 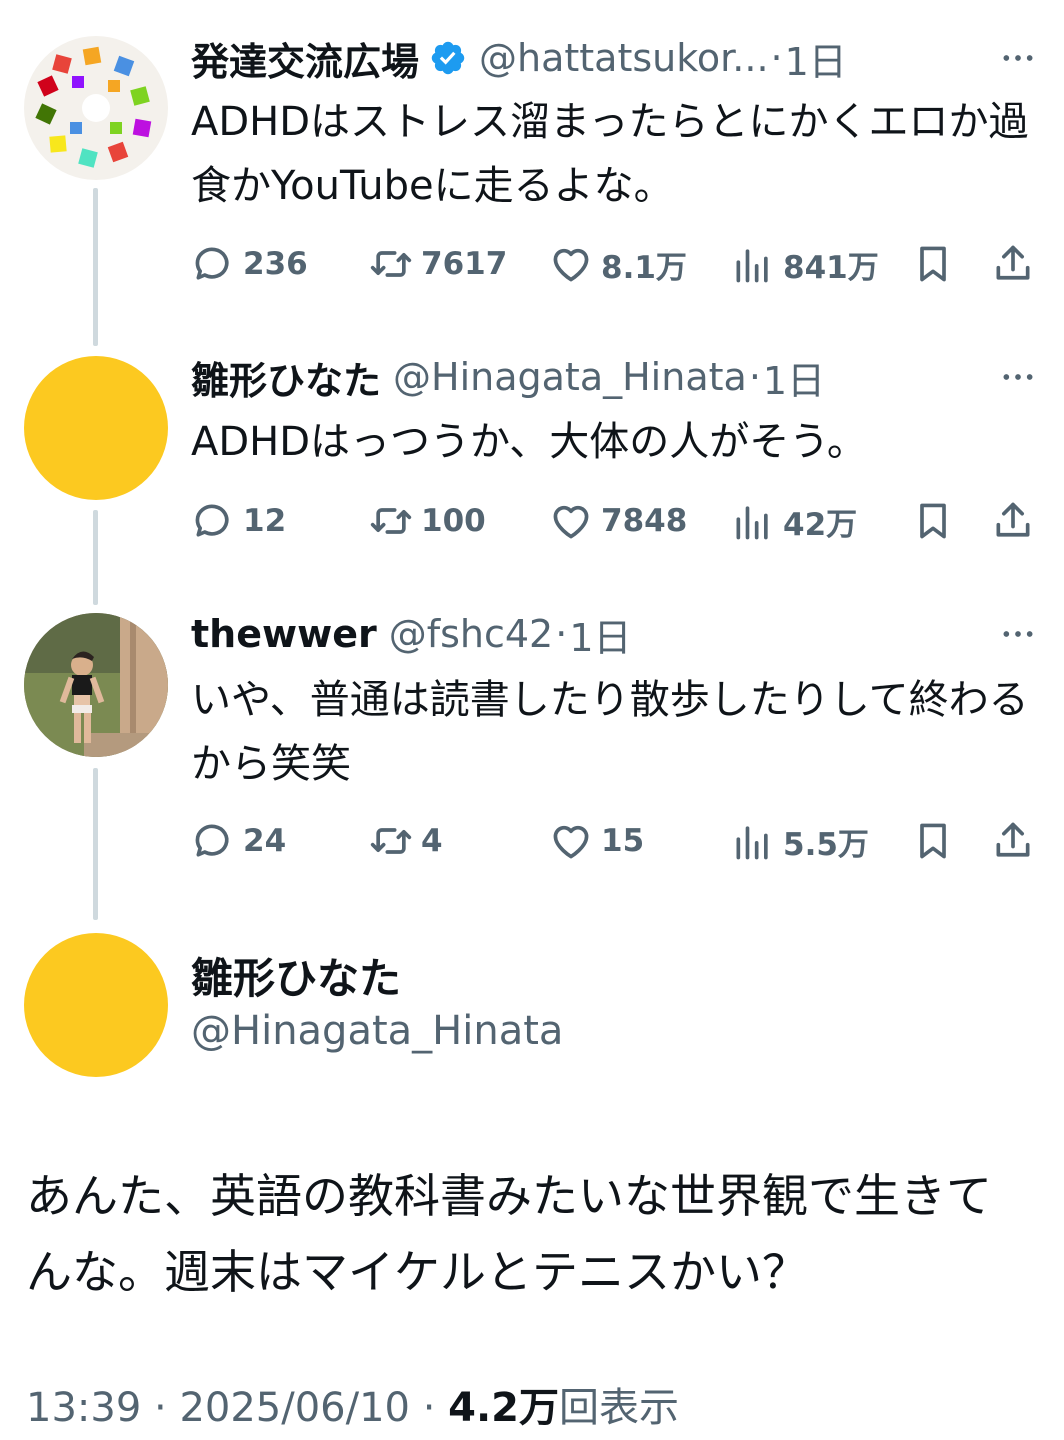 I want to click on like-count: 8.1万, so click(x=644, y=267).